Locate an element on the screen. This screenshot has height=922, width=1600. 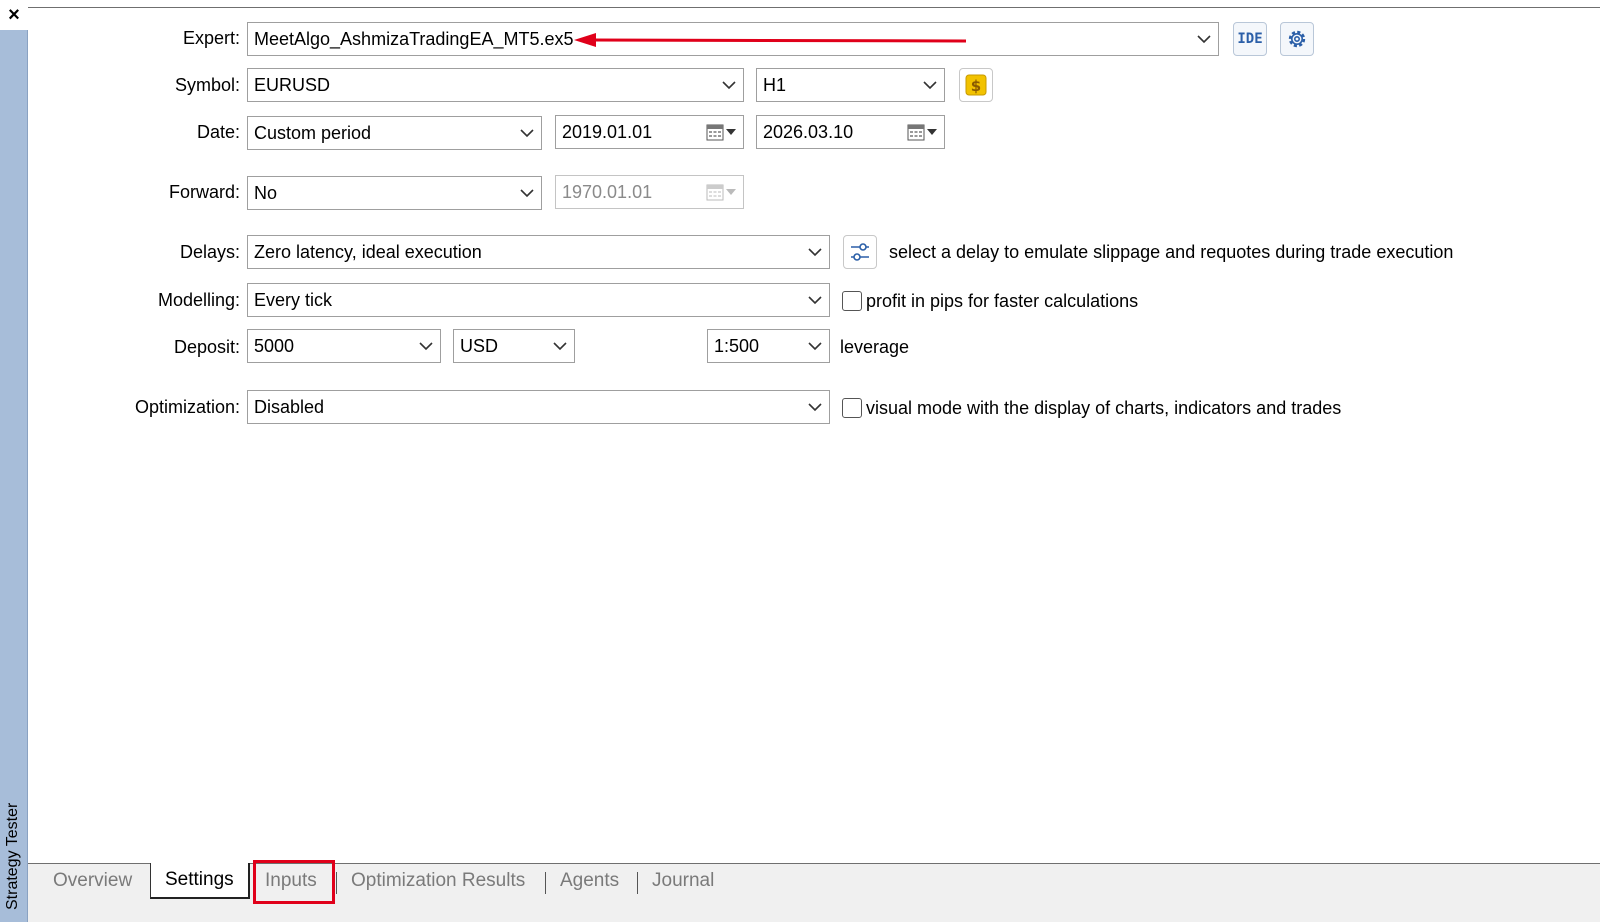
currency-select: USD is located at coordinates (514, 346).